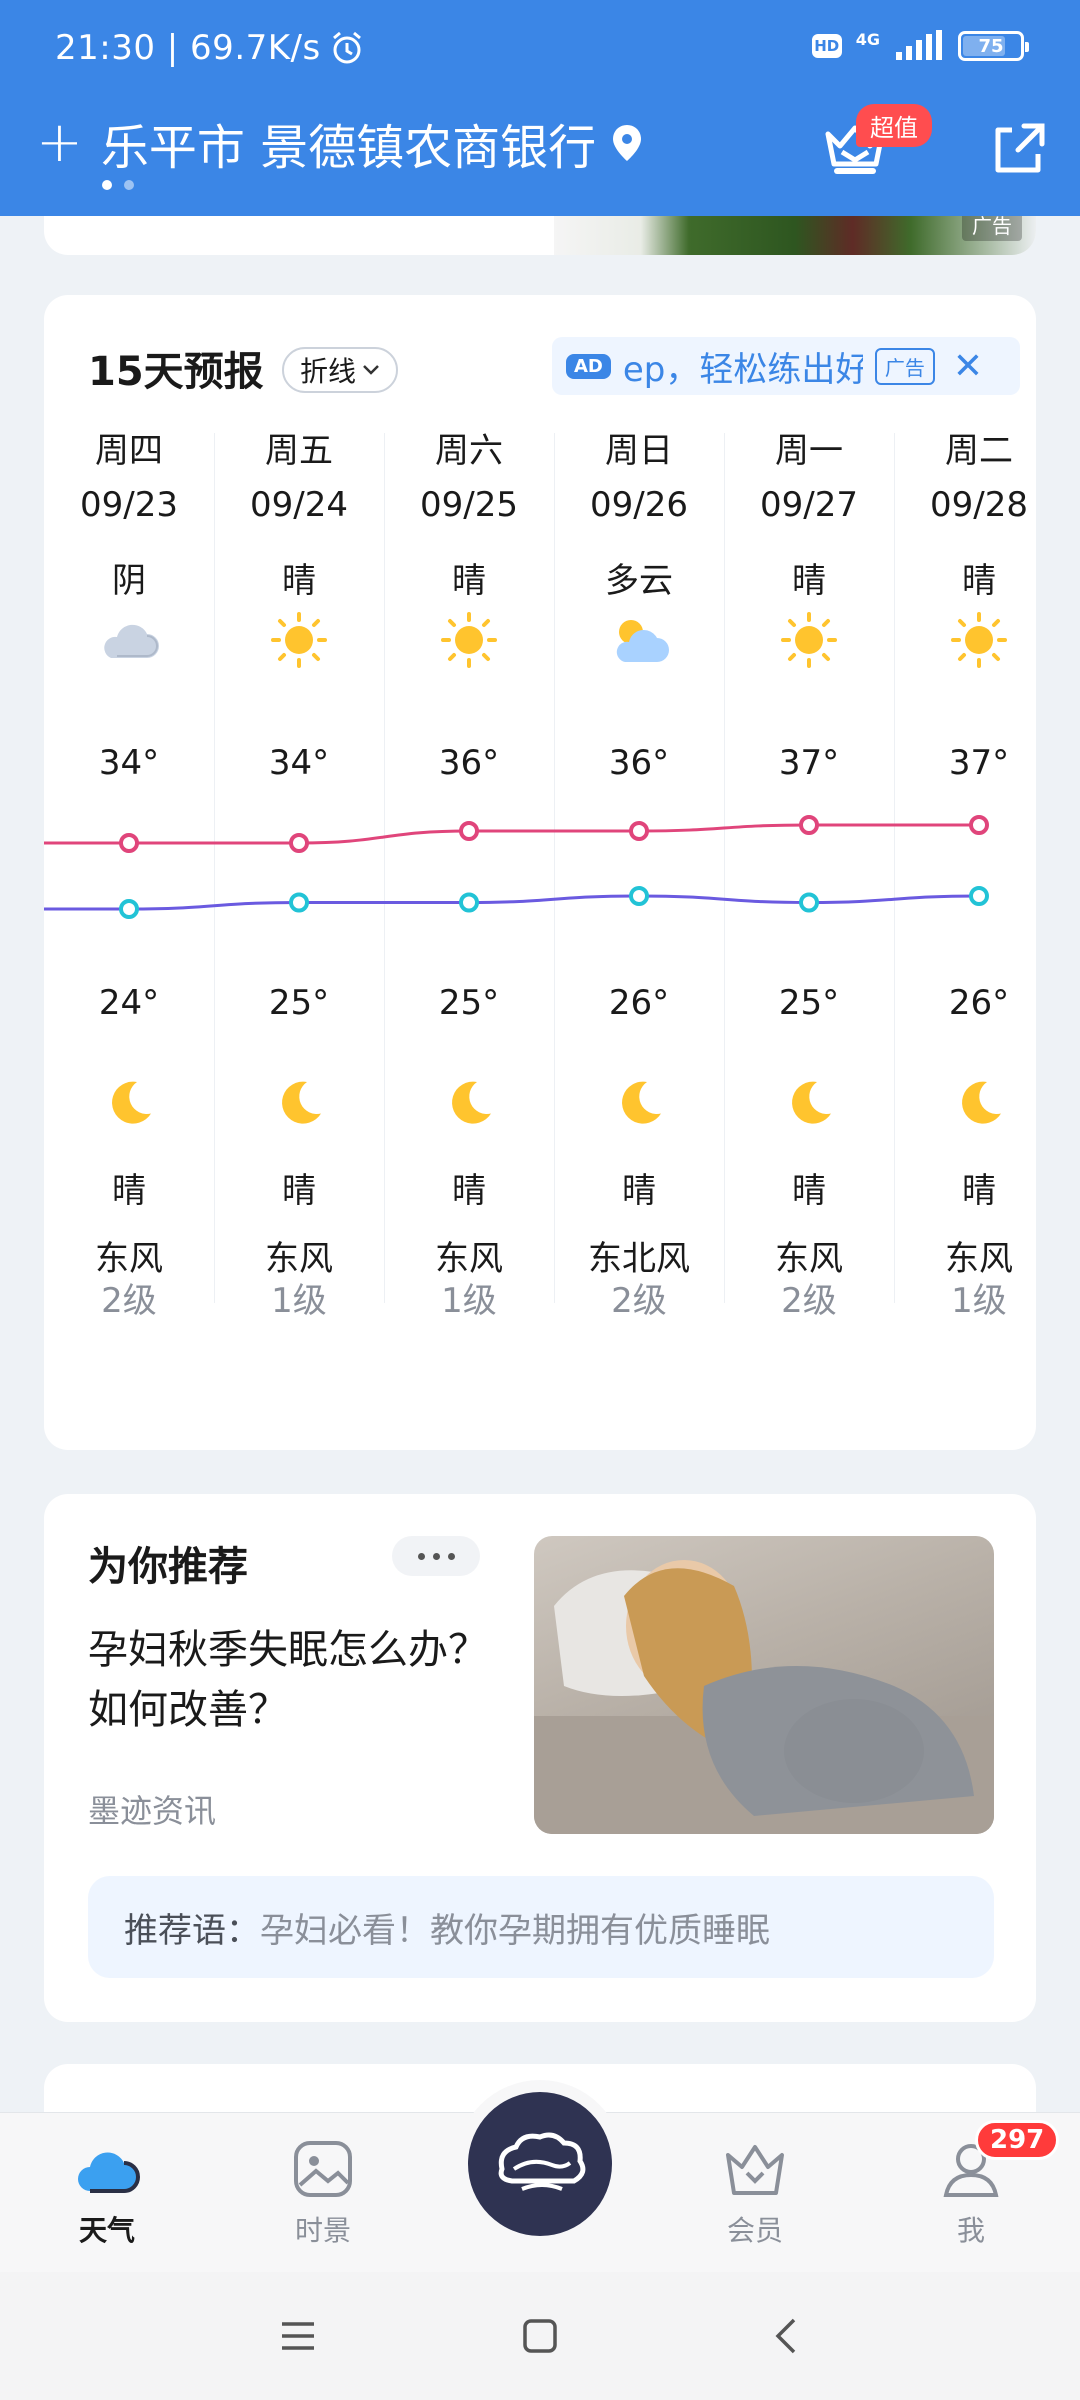 This screenshot has height=2400, width=1080. What do you see at coordinates (979, 872) in the screenshot?
I see `forecast-day-5: 周二 09/28 晴 37° 26° 晴东风 1级` at bounding box center [979, 872].